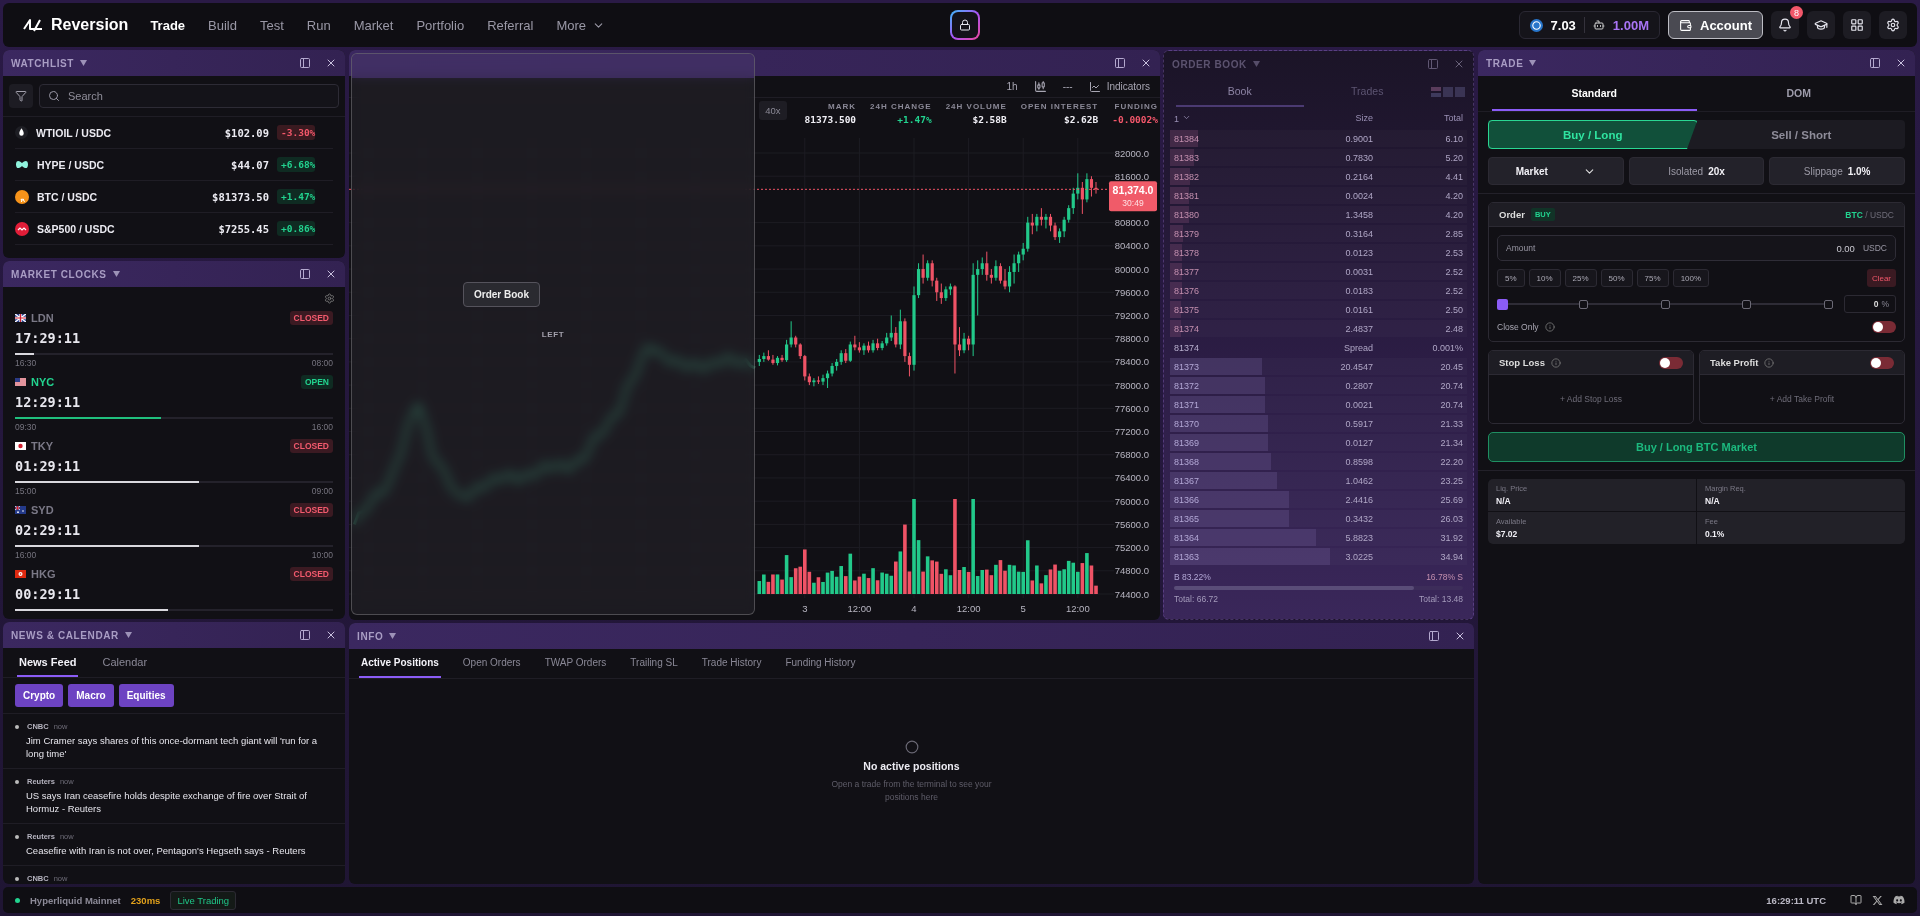  Describe the element at coordinates (830, 119) in the screenshot. I see `stat-value: 81373.500` at that location.